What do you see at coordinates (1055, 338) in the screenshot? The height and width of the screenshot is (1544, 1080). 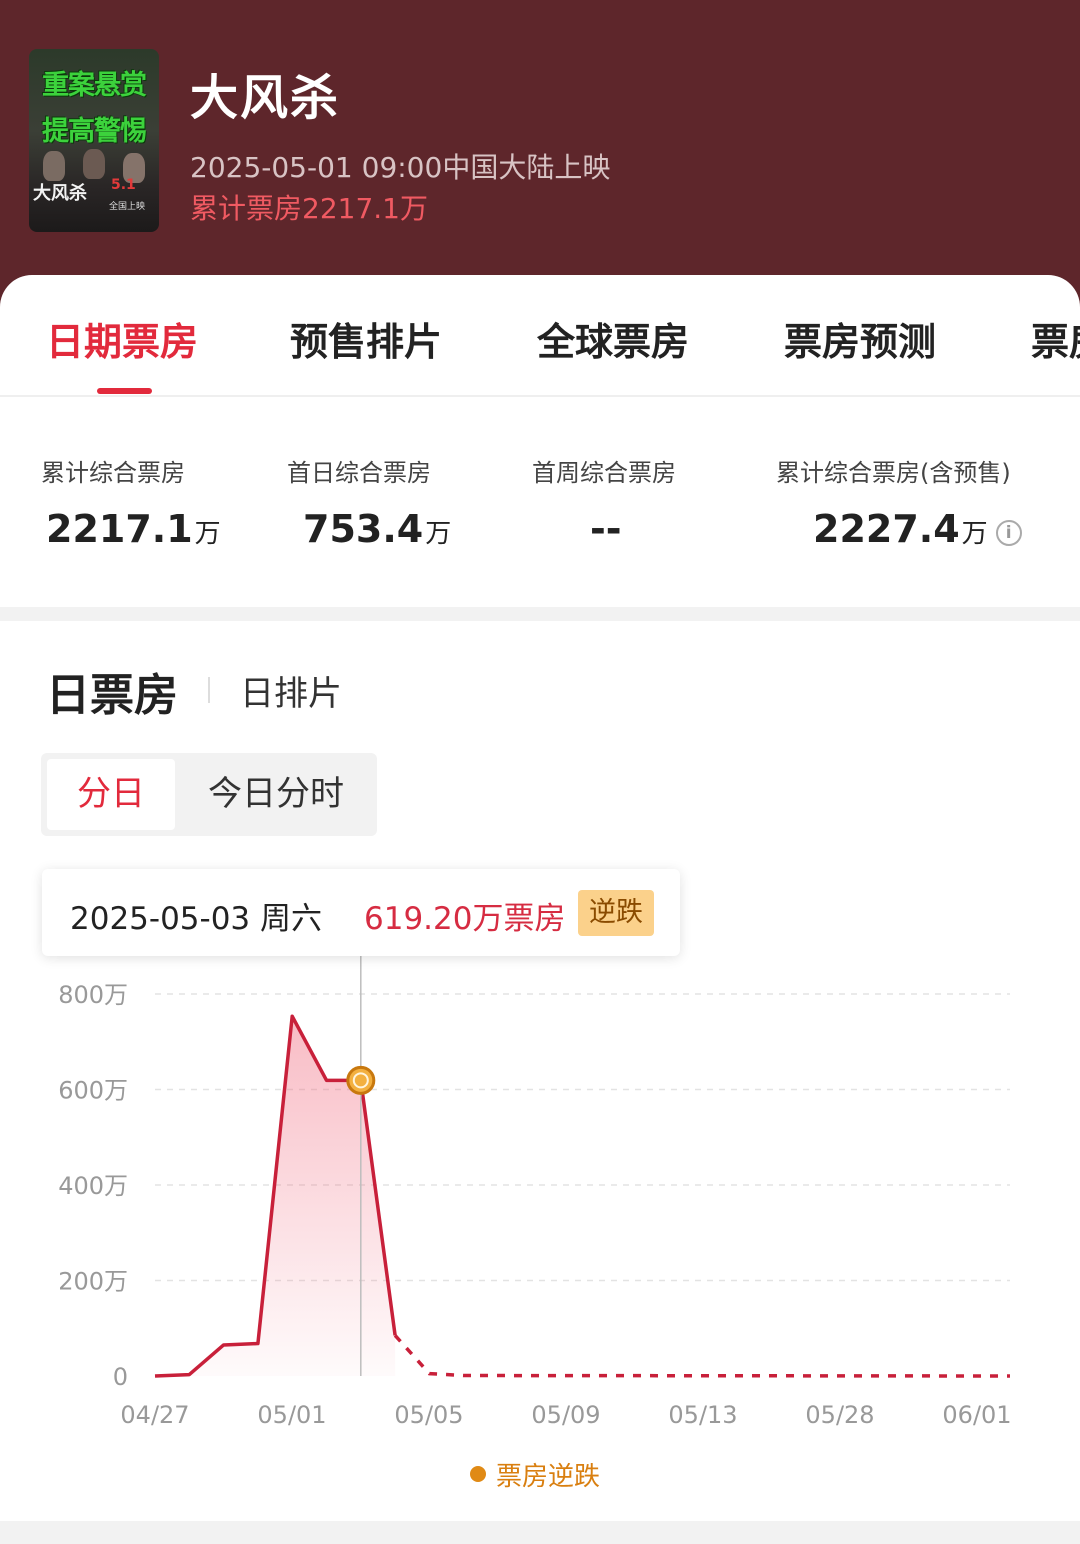 I see `tab-more: 票房` at bounding box center [1055, 338].